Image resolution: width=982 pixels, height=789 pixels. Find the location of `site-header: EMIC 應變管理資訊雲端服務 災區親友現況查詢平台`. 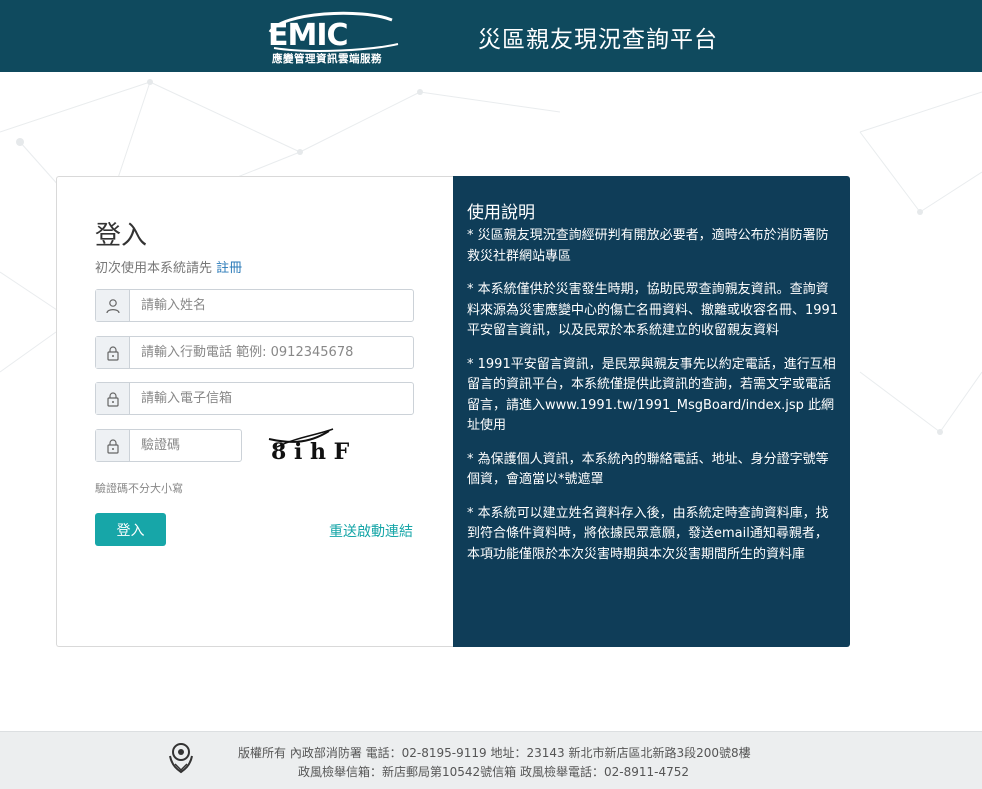

site-header: EMIC 應變管理資訊雲端服務 災區親友現況查詢平台 is located at coordinates (491, 36).